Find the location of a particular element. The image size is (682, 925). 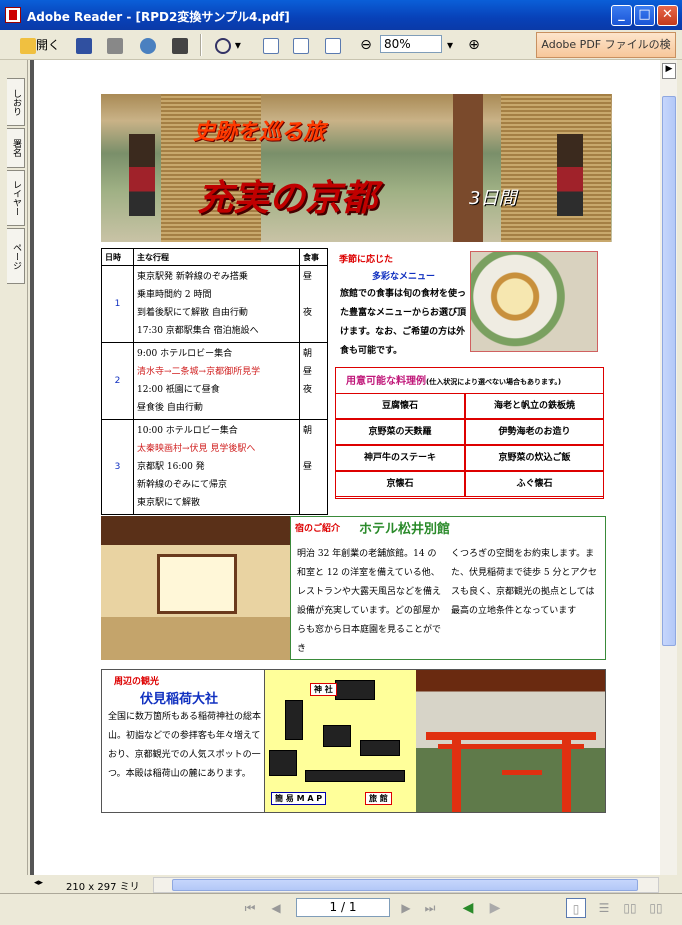

menu-item: ふぐ懐石 is located at coordinates (534, 484).